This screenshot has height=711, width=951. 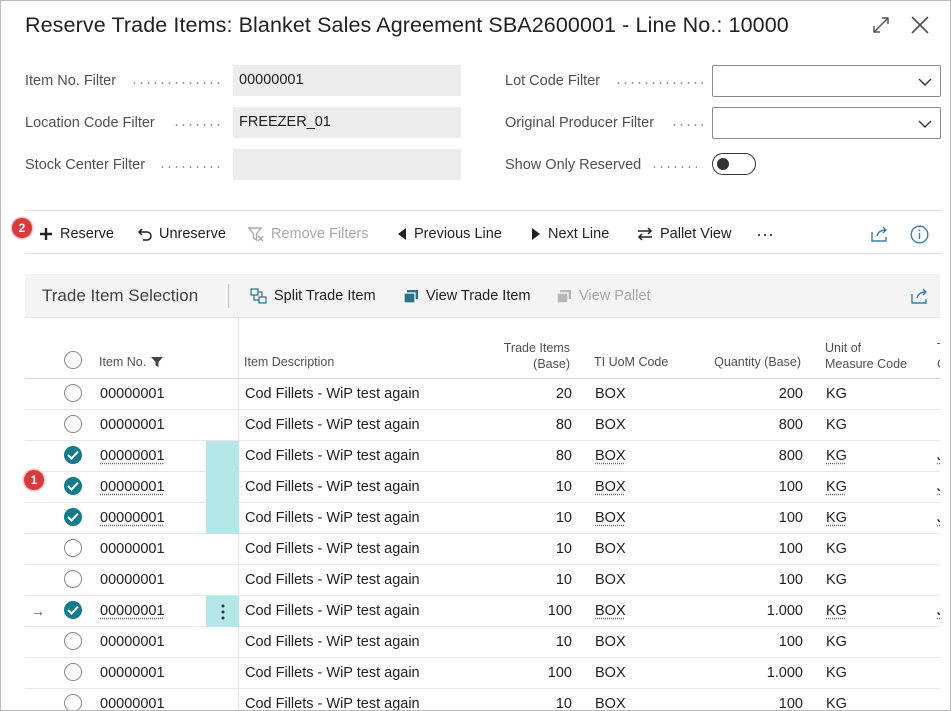 What do you see at coordinates (923, 234) in the screenshot?
I see `info-icon` at bounding box center [923, 234].